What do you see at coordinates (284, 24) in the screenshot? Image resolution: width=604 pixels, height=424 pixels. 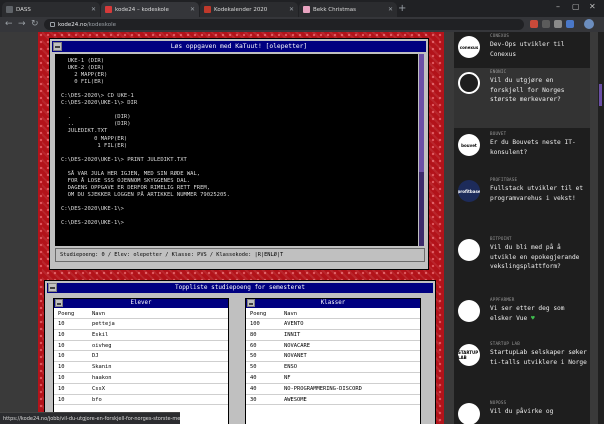 I see `address-bar: kode24.no /kodeskole` at bounding box center [284, 24].